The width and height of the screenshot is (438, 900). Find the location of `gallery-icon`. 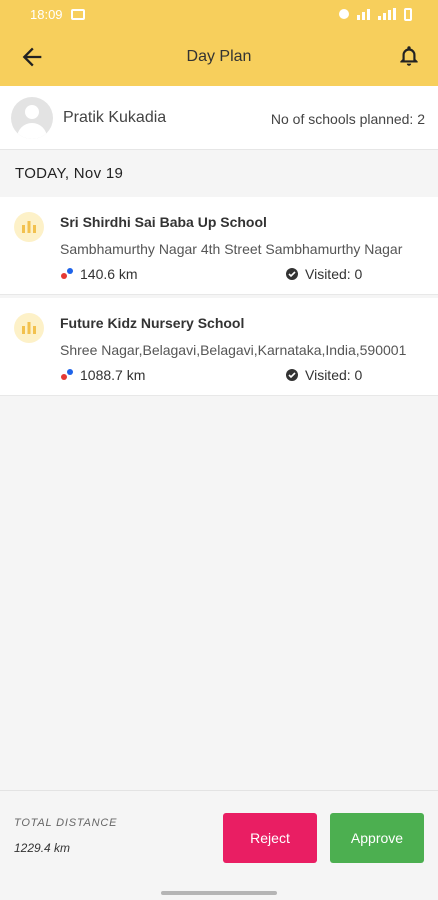

gallery-icon is located at coordinates (77, 14).